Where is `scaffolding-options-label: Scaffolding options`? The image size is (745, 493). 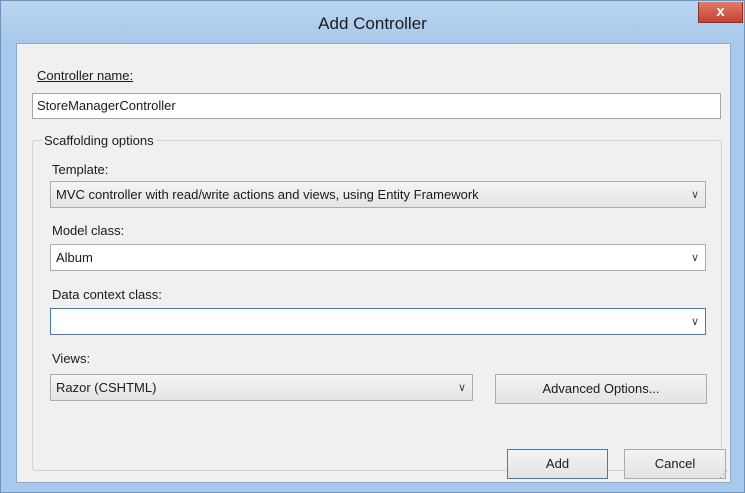
scaffolding-options-label: Scaffolding options is located at coordinates (99, 140).